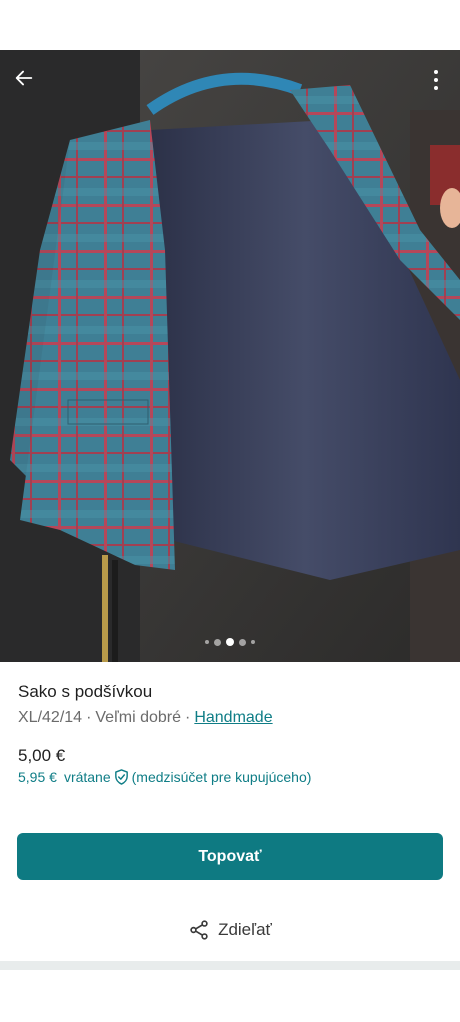 The image size is (460, 1022). I want to click on pagination-dot-active, so click(230, 642).